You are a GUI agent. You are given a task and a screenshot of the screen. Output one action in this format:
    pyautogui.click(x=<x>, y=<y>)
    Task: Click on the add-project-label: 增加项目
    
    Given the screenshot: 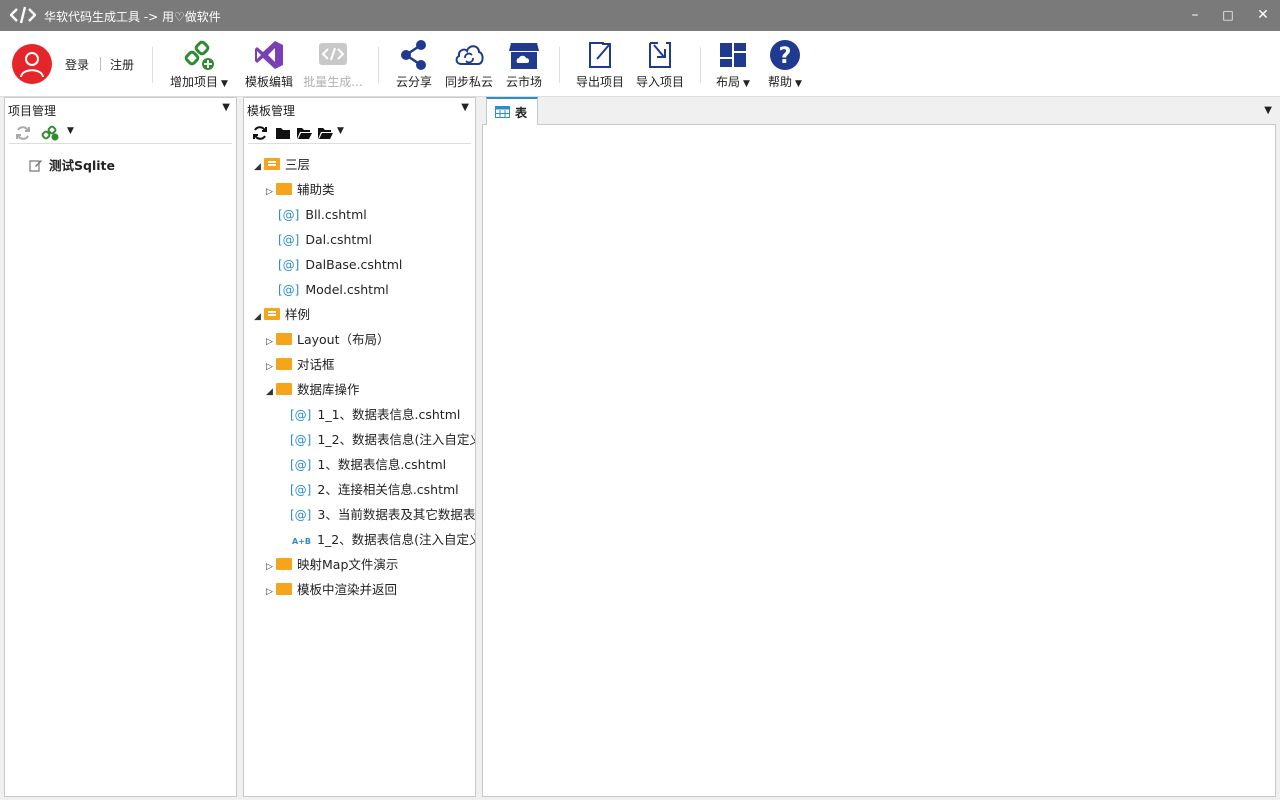 What is the action you would take?
    pyautogui.click(x=194, y=82)
    